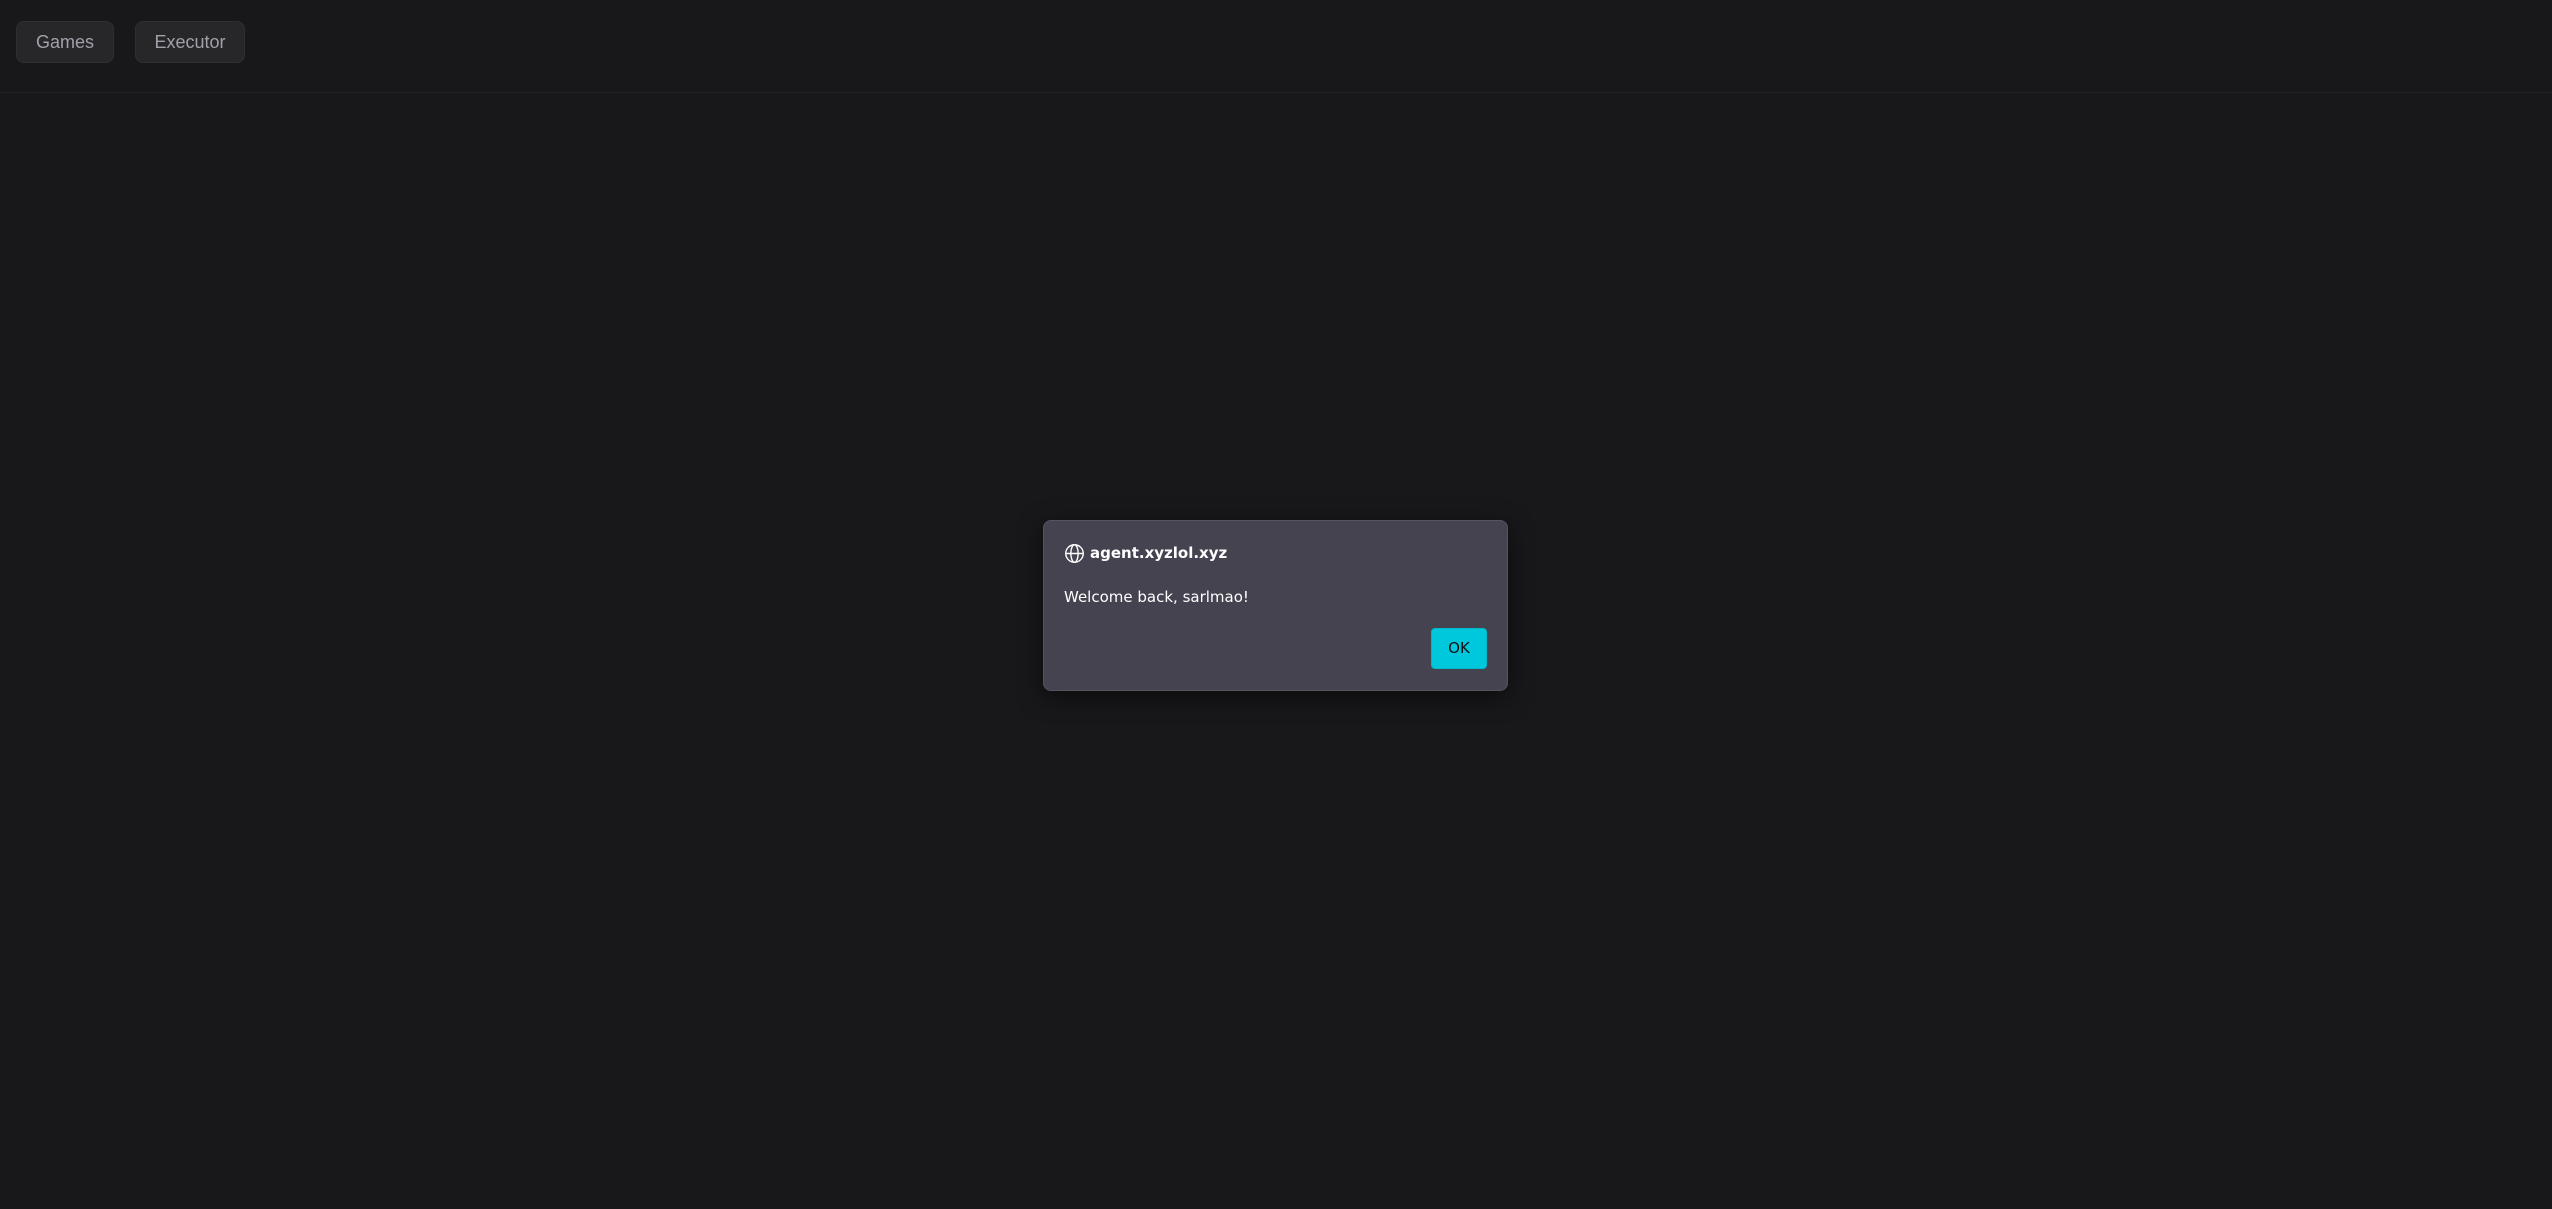 The height and width of the screenshot is (1209, 2552). I want to click on executor-button: Executor, so click(190, 42).